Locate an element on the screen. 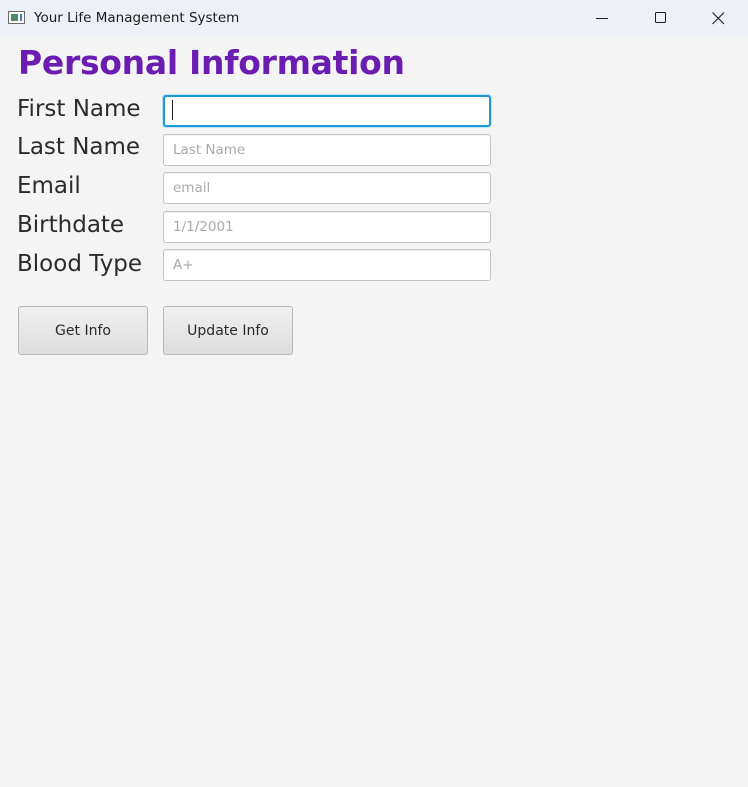 The height and width of the screenshot is (787, 748). email-label: Email is located at coordinates (49, 186).